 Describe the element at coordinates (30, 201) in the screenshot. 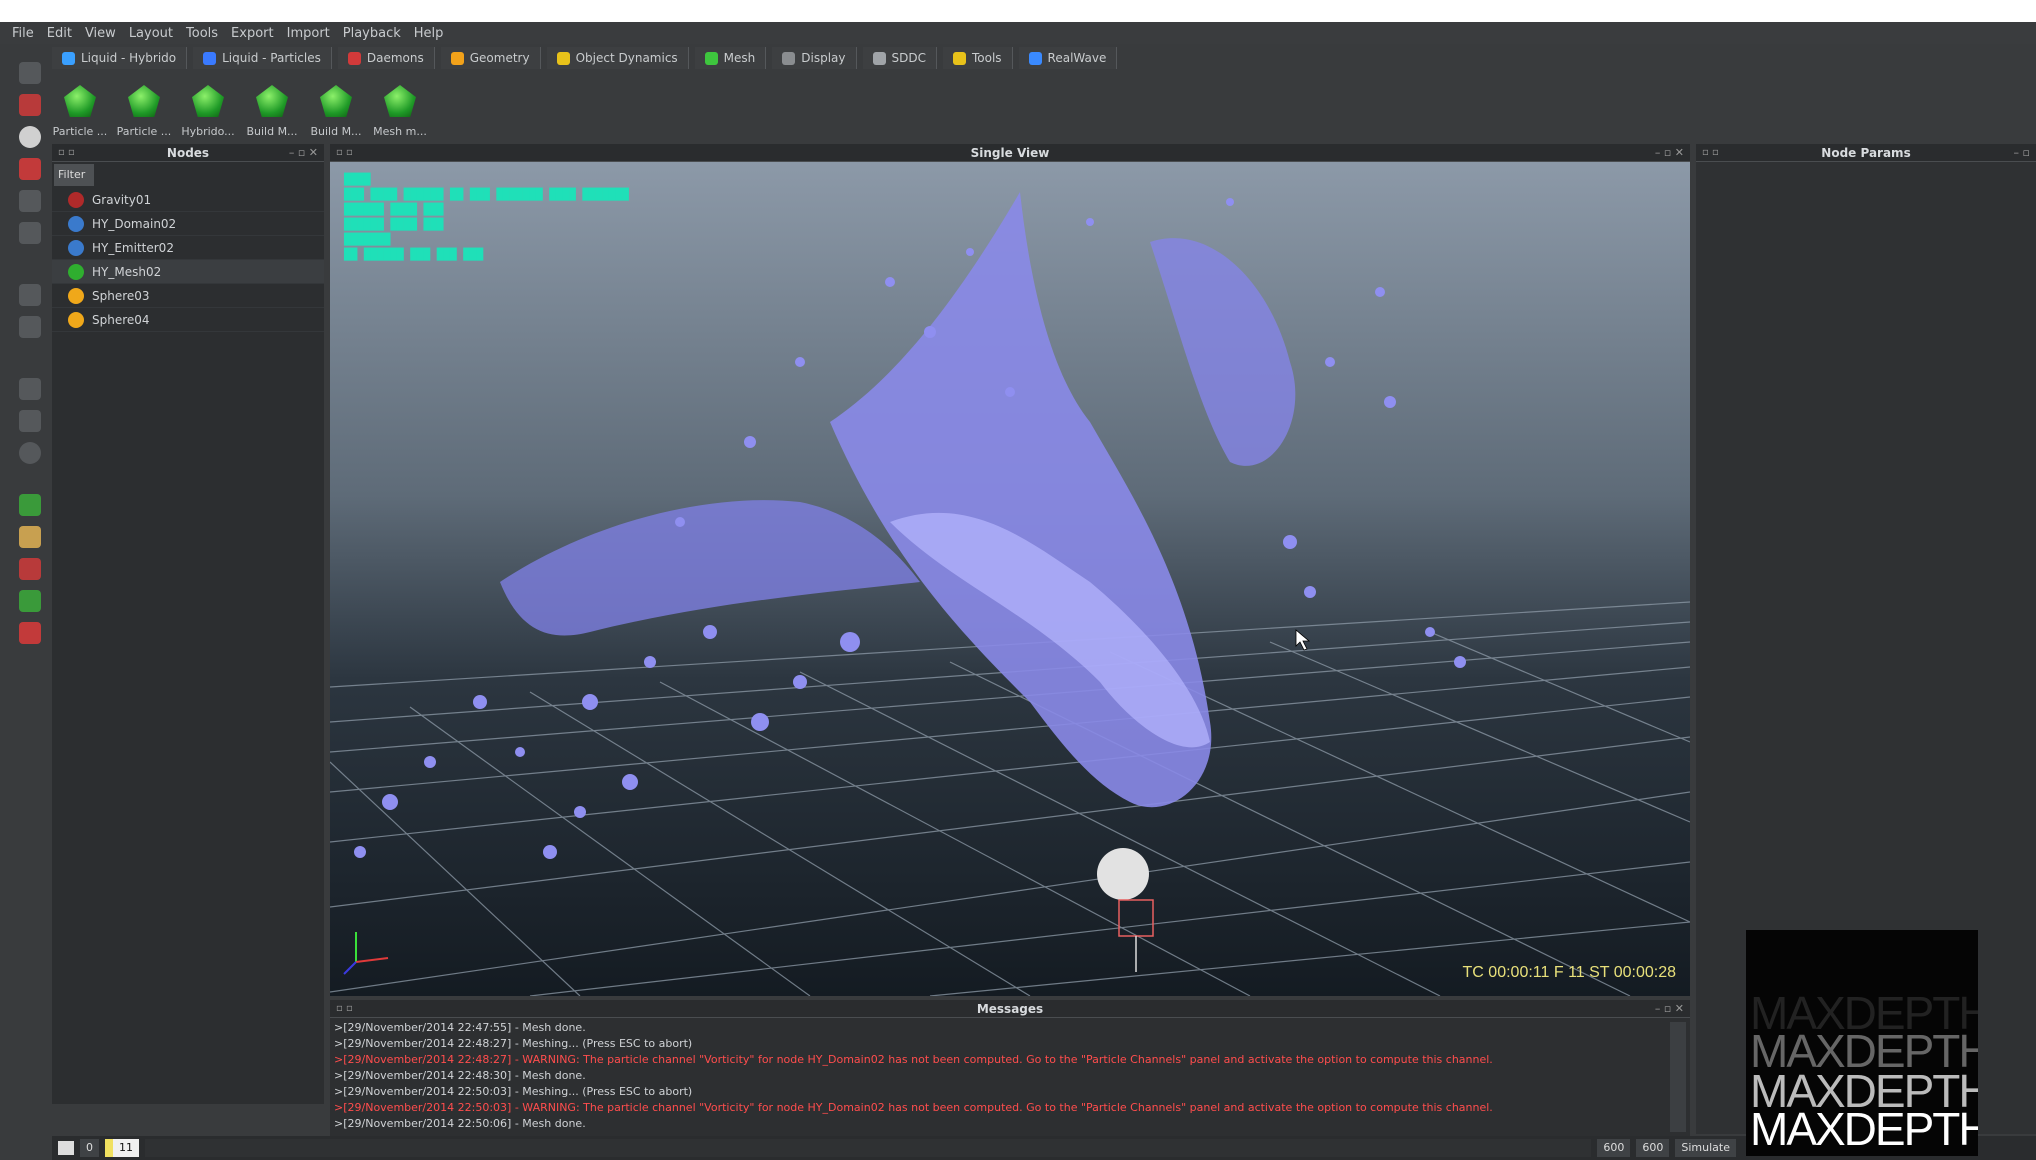

I see `grid-tool-icon` at that location.